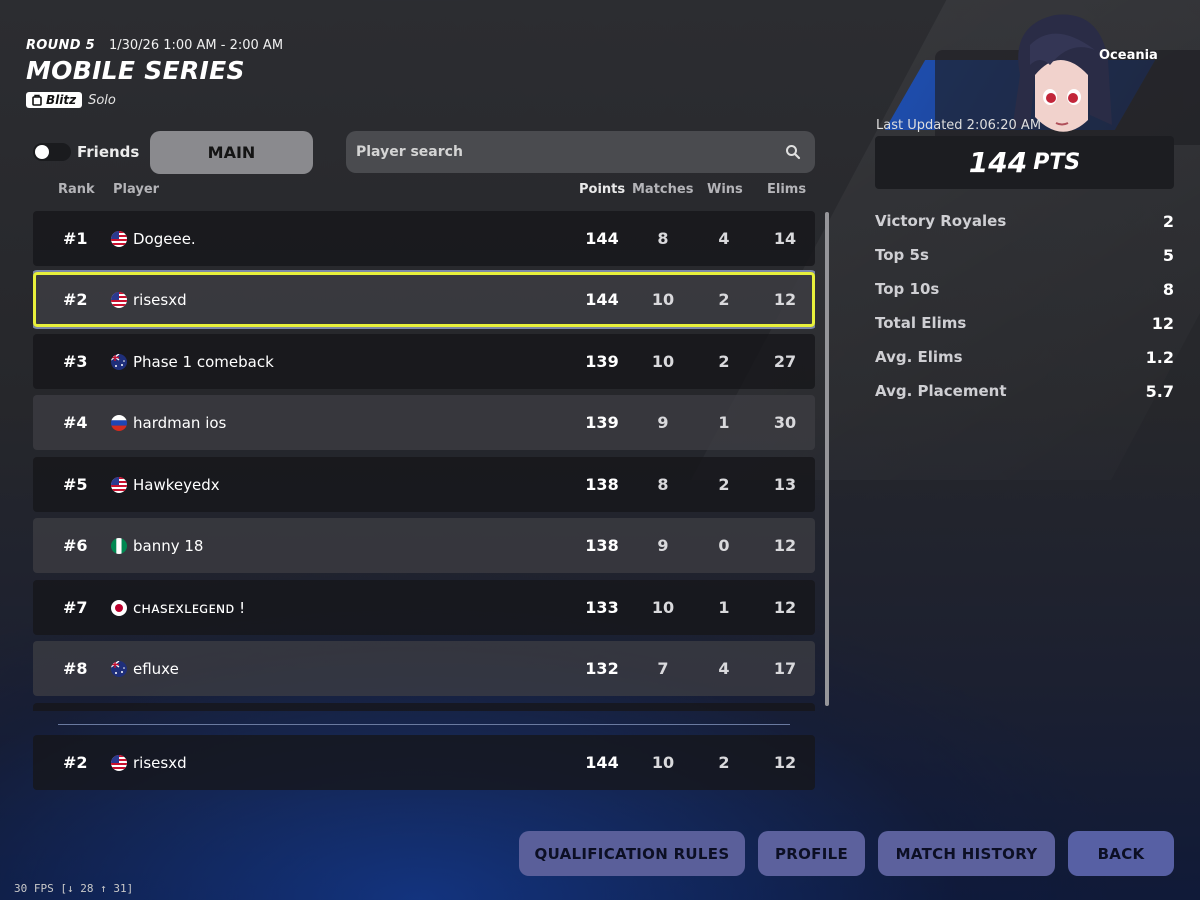  Describe the element at coordinates (192, 362) in the screenshot. I see `row-player: Phase 1 comeback` at that location.